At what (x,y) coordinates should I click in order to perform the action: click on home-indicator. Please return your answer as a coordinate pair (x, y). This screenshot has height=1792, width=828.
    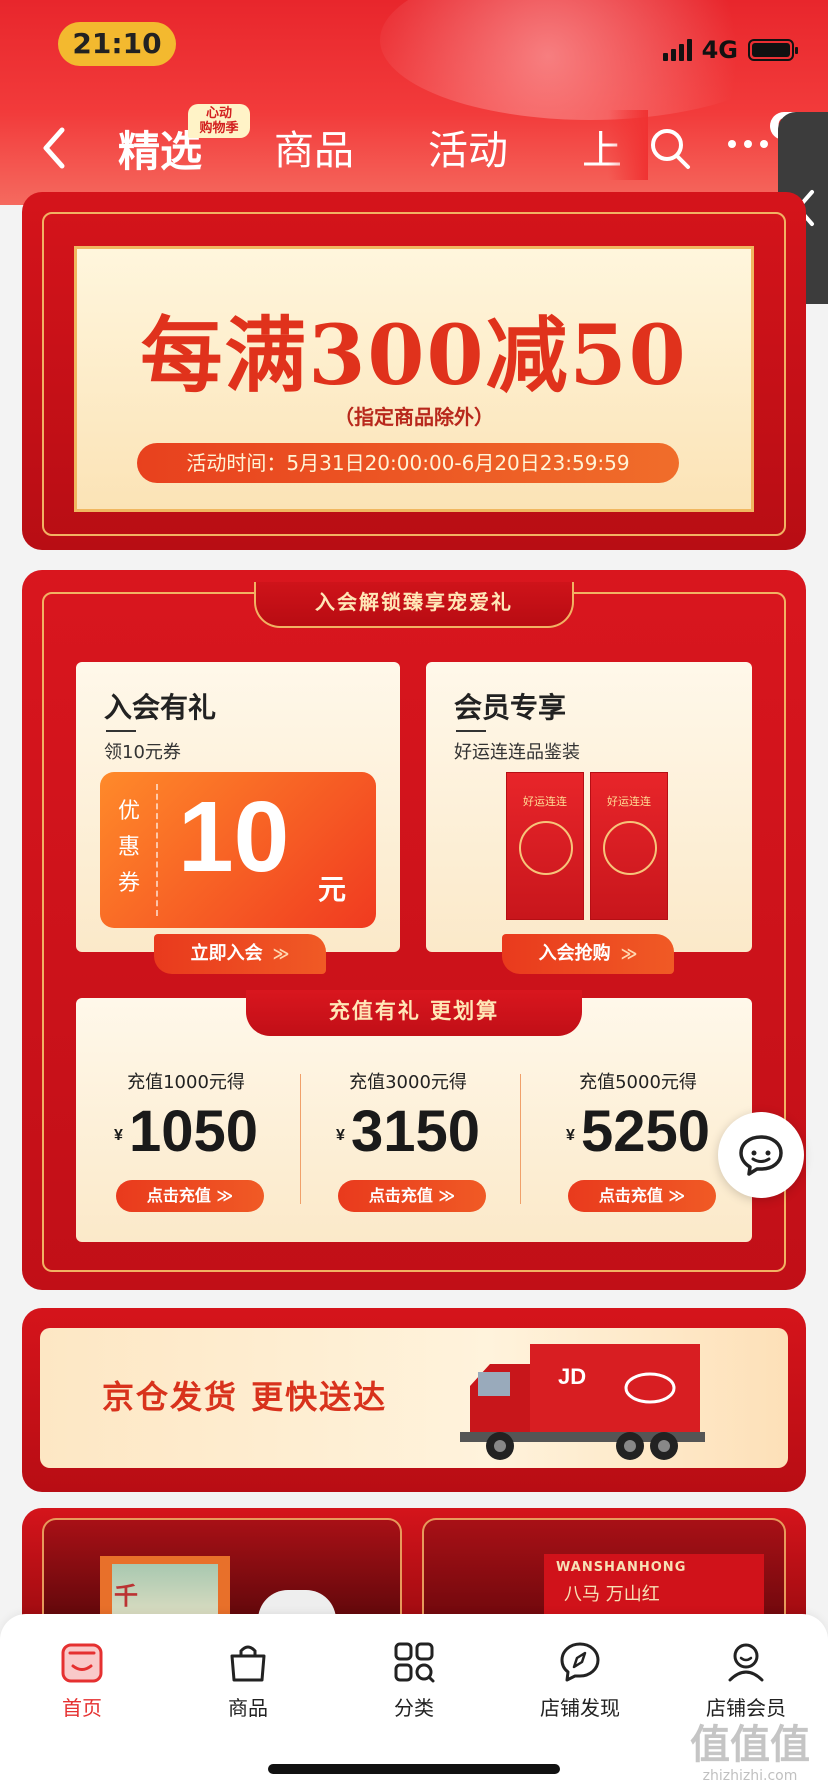
    Looking at the image, I should click on (414, 1769).